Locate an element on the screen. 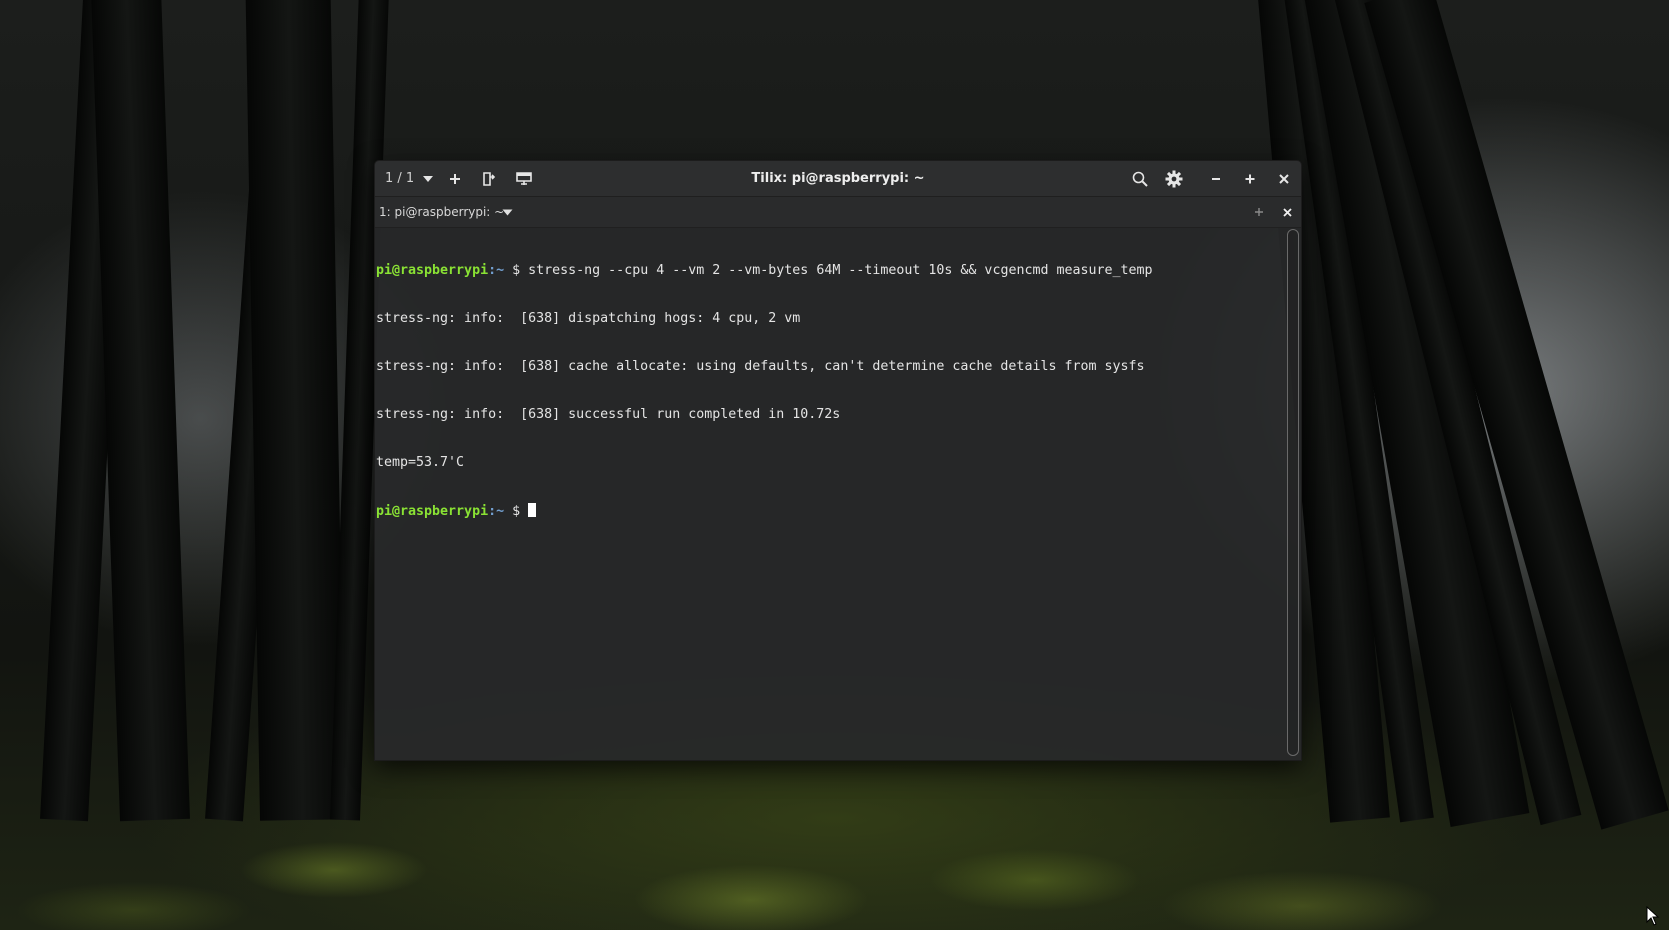 Image resolution: width=1669 pixels, height=930 pixels. session-dropdown-button is located at coordinates (428, 178).